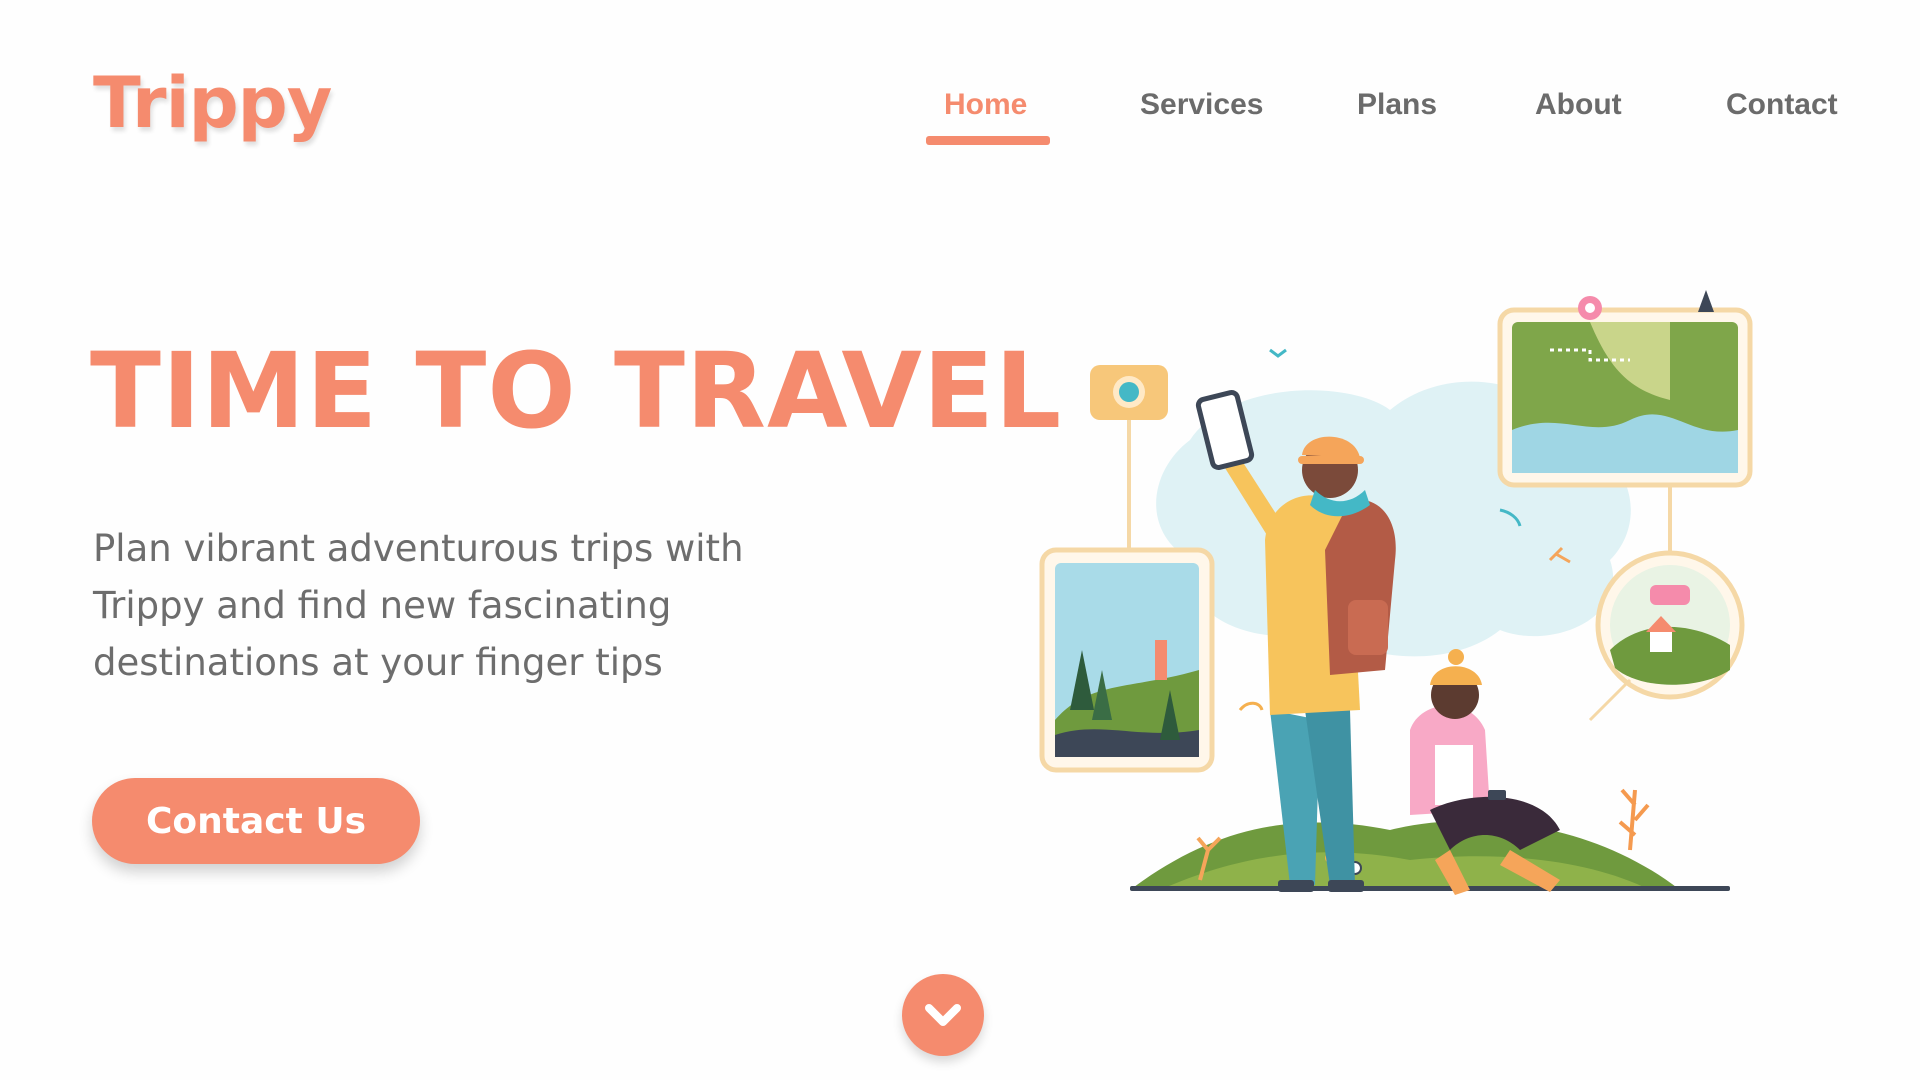  What do you see at coordinates (988, 140) in the screenshot?
I see `nav-active-indicator` at bounding box center [988, 140].